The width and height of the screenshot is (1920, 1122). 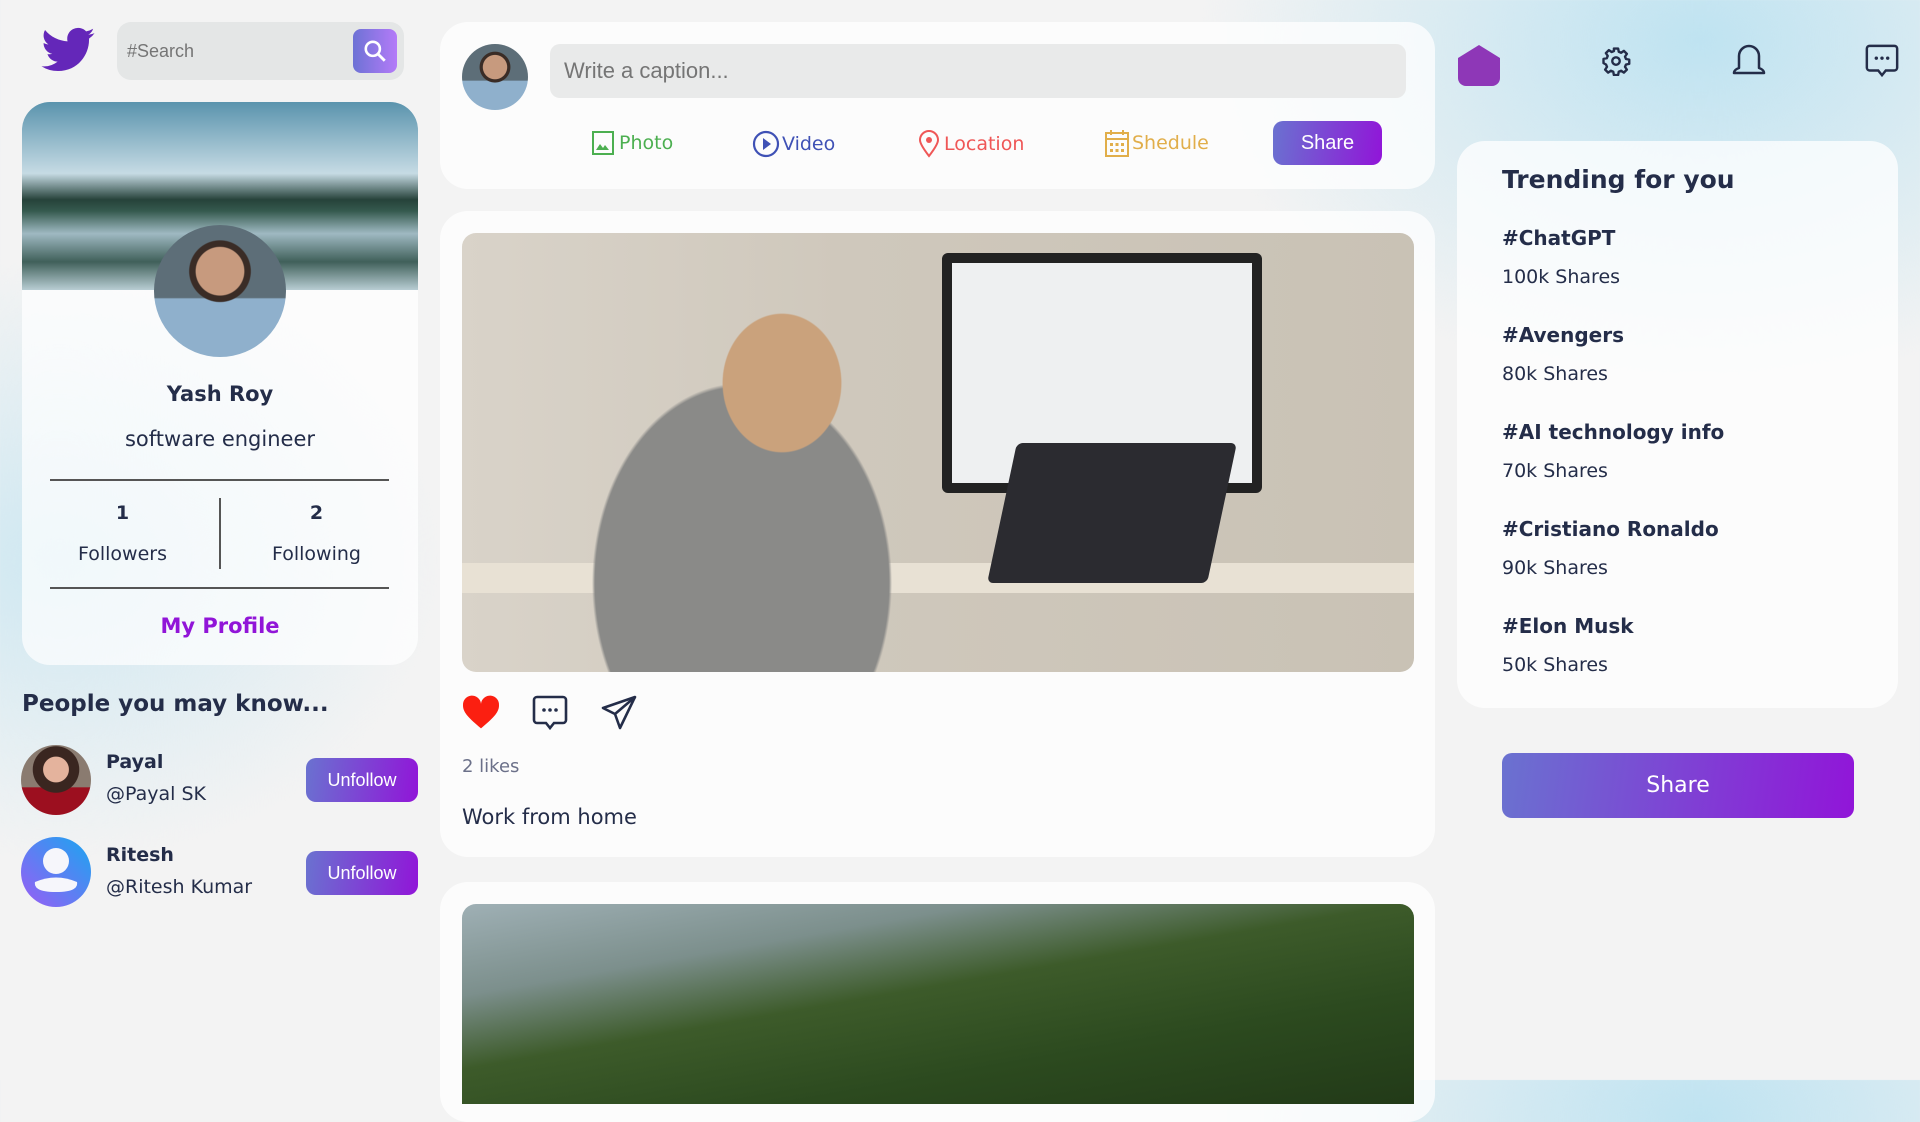 I want to click on person-name: Ritesh, so click(x=140, y=855).